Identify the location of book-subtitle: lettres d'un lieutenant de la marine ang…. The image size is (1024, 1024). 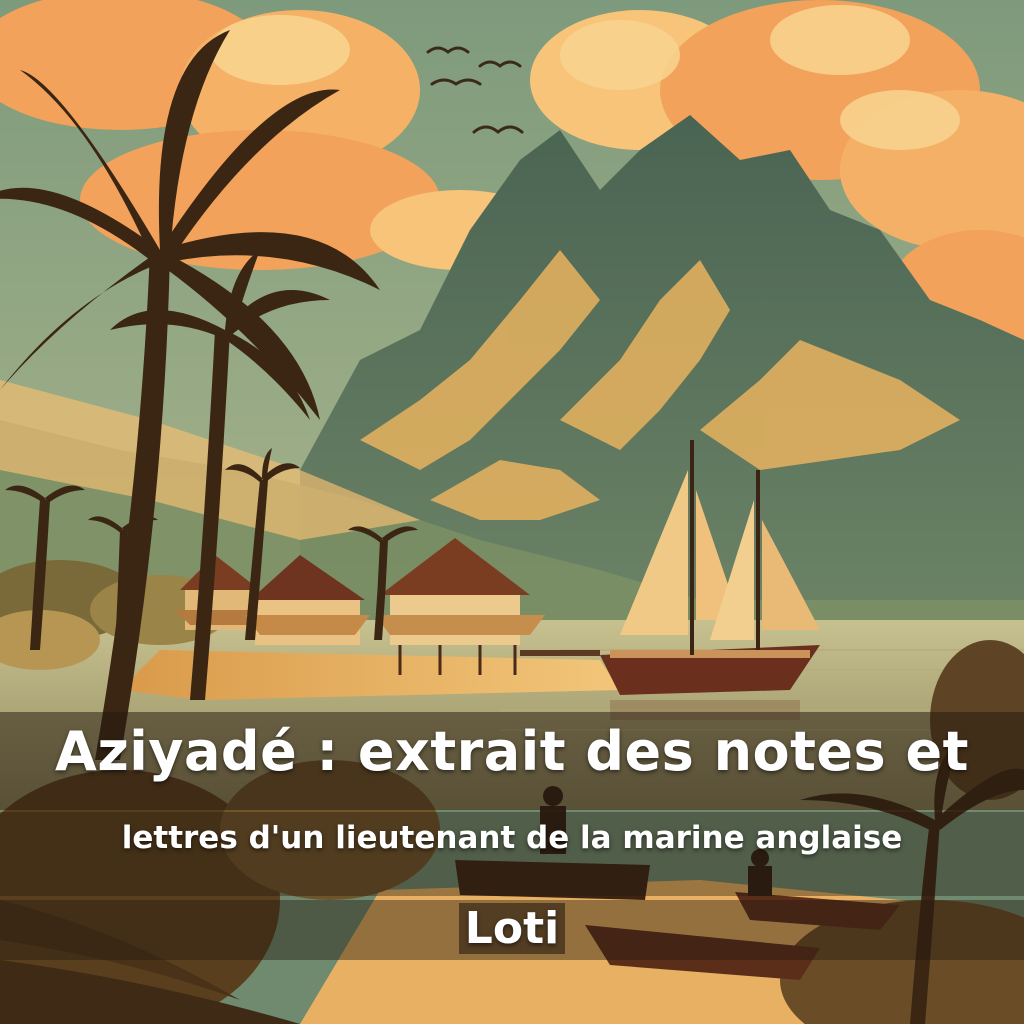
(512, 838).